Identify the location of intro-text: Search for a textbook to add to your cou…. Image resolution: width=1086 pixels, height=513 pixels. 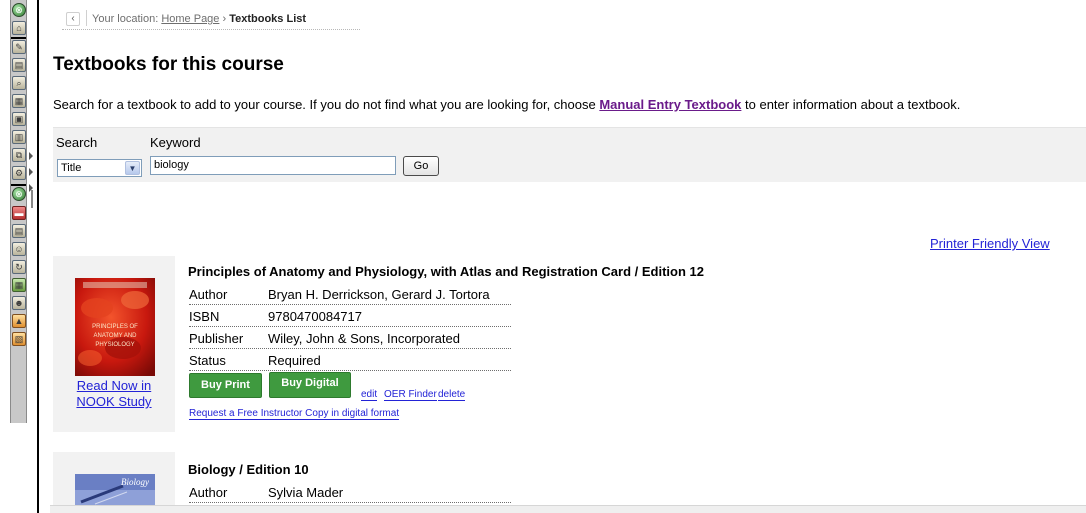
(506, 104).